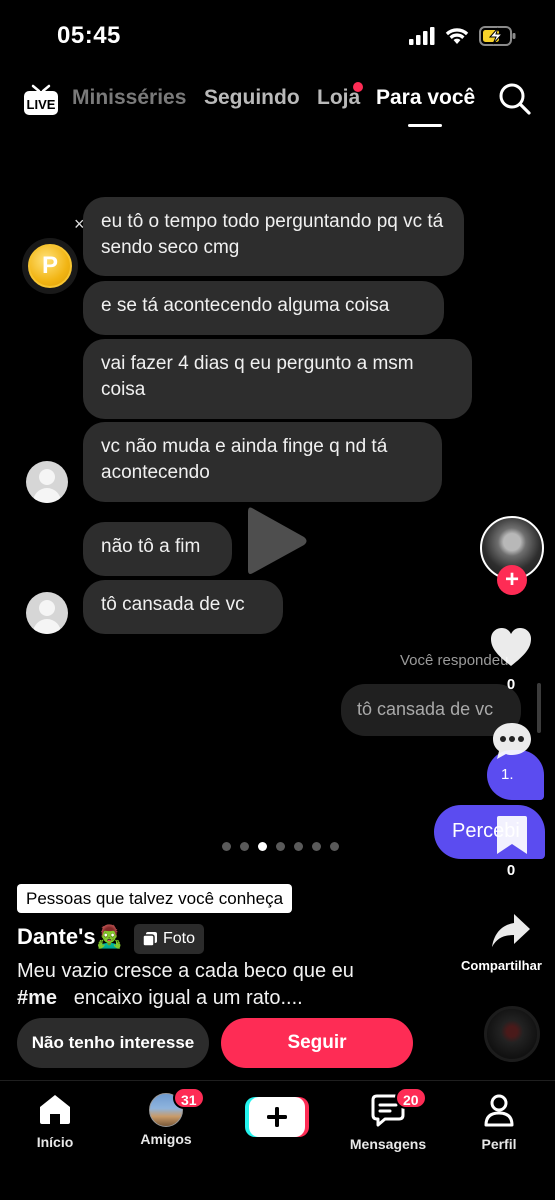 The width and height of the screenshot is (555, 1200). What do you see at coordinates (539, 708) in the screenshot?
I see `scroll-indicator` at bounding box center [539, 708].